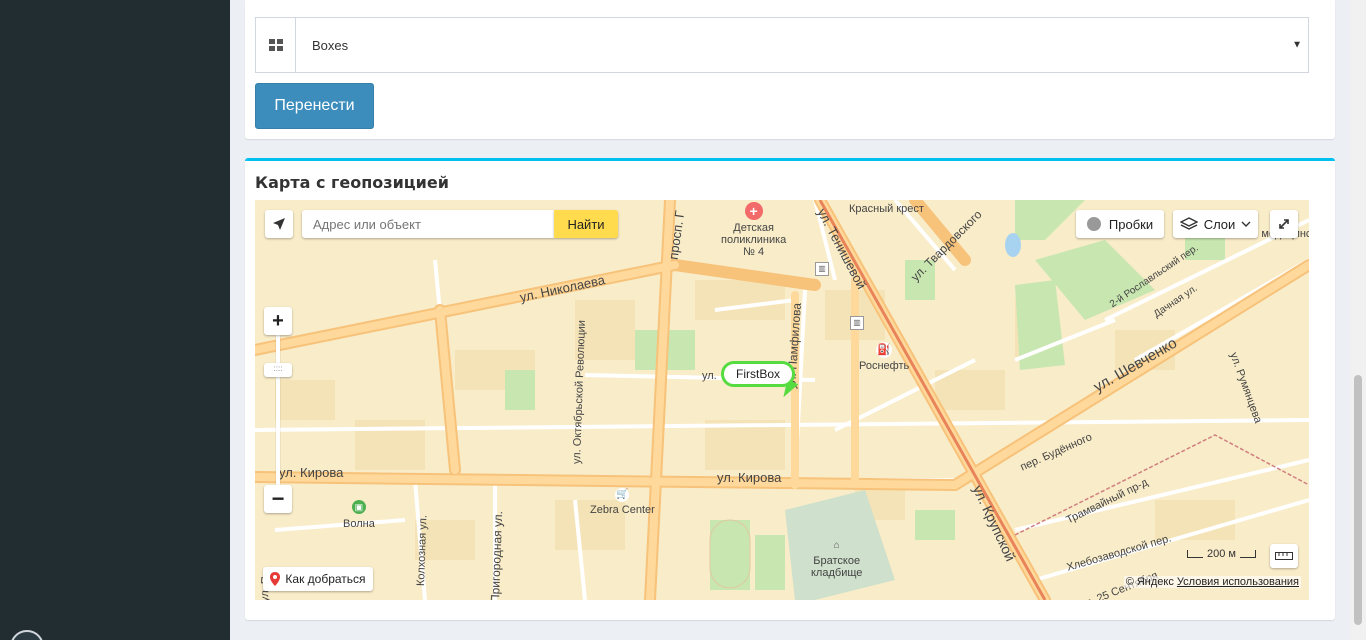  What do you see at coordinates (1188, 223) in the screenshot?
I see `layers-icon` at bounding box center [1188, 223].